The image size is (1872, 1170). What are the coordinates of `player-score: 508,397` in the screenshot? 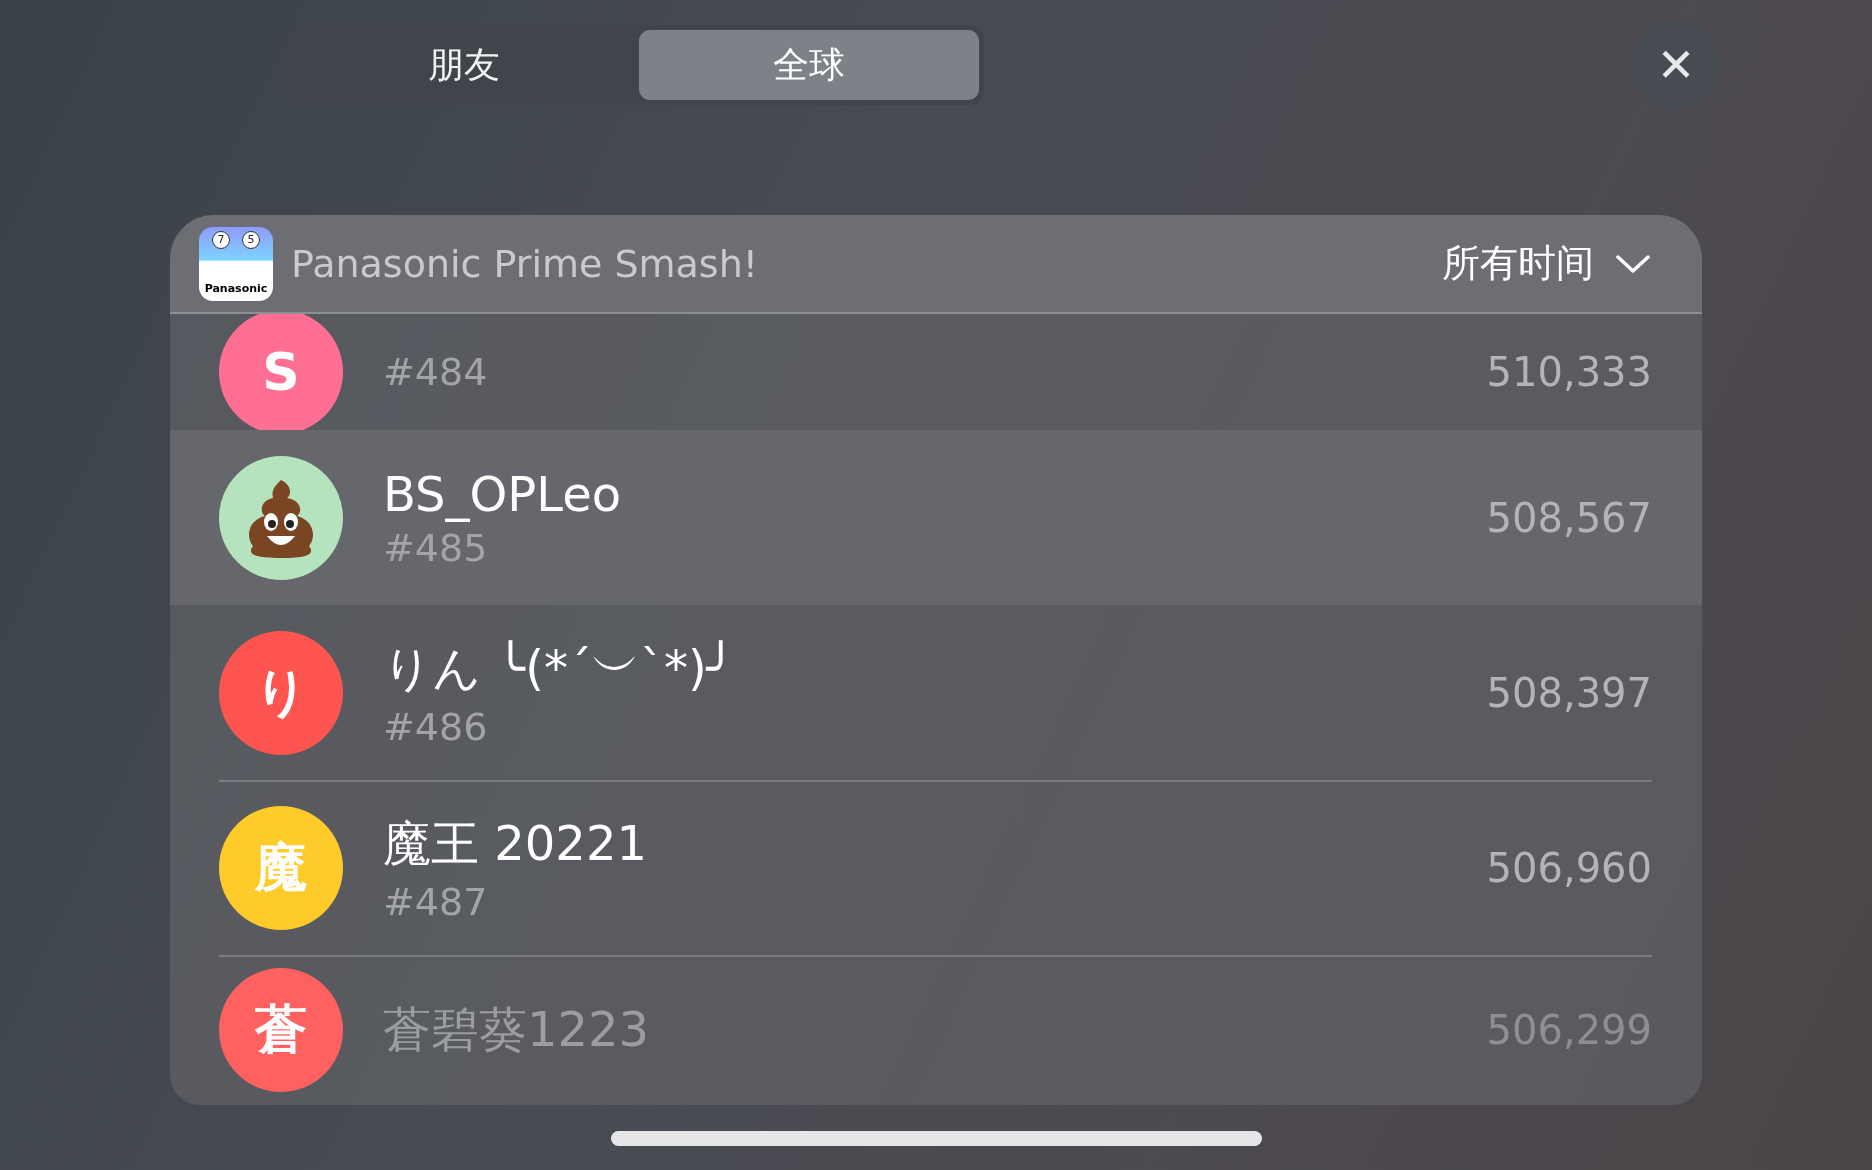 It's located at (1569, 692).